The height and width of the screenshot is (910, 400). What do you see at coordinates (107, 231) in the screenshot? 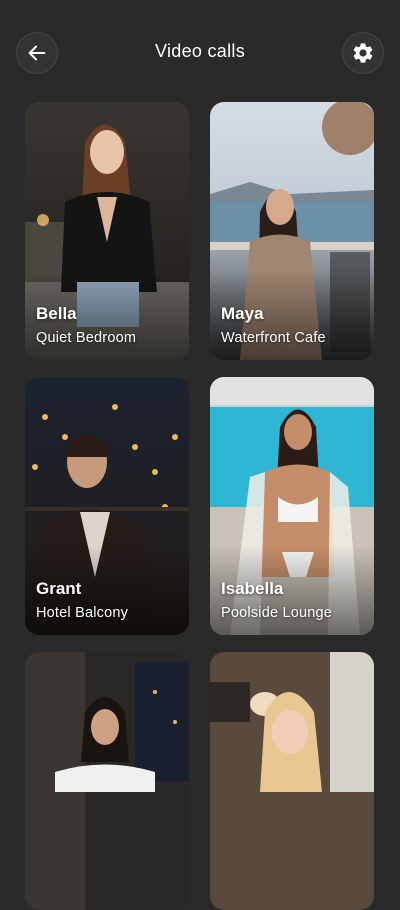
I see `contact-card-bella: Bella Quiet Bedroom` at bounding box center [107, 231].